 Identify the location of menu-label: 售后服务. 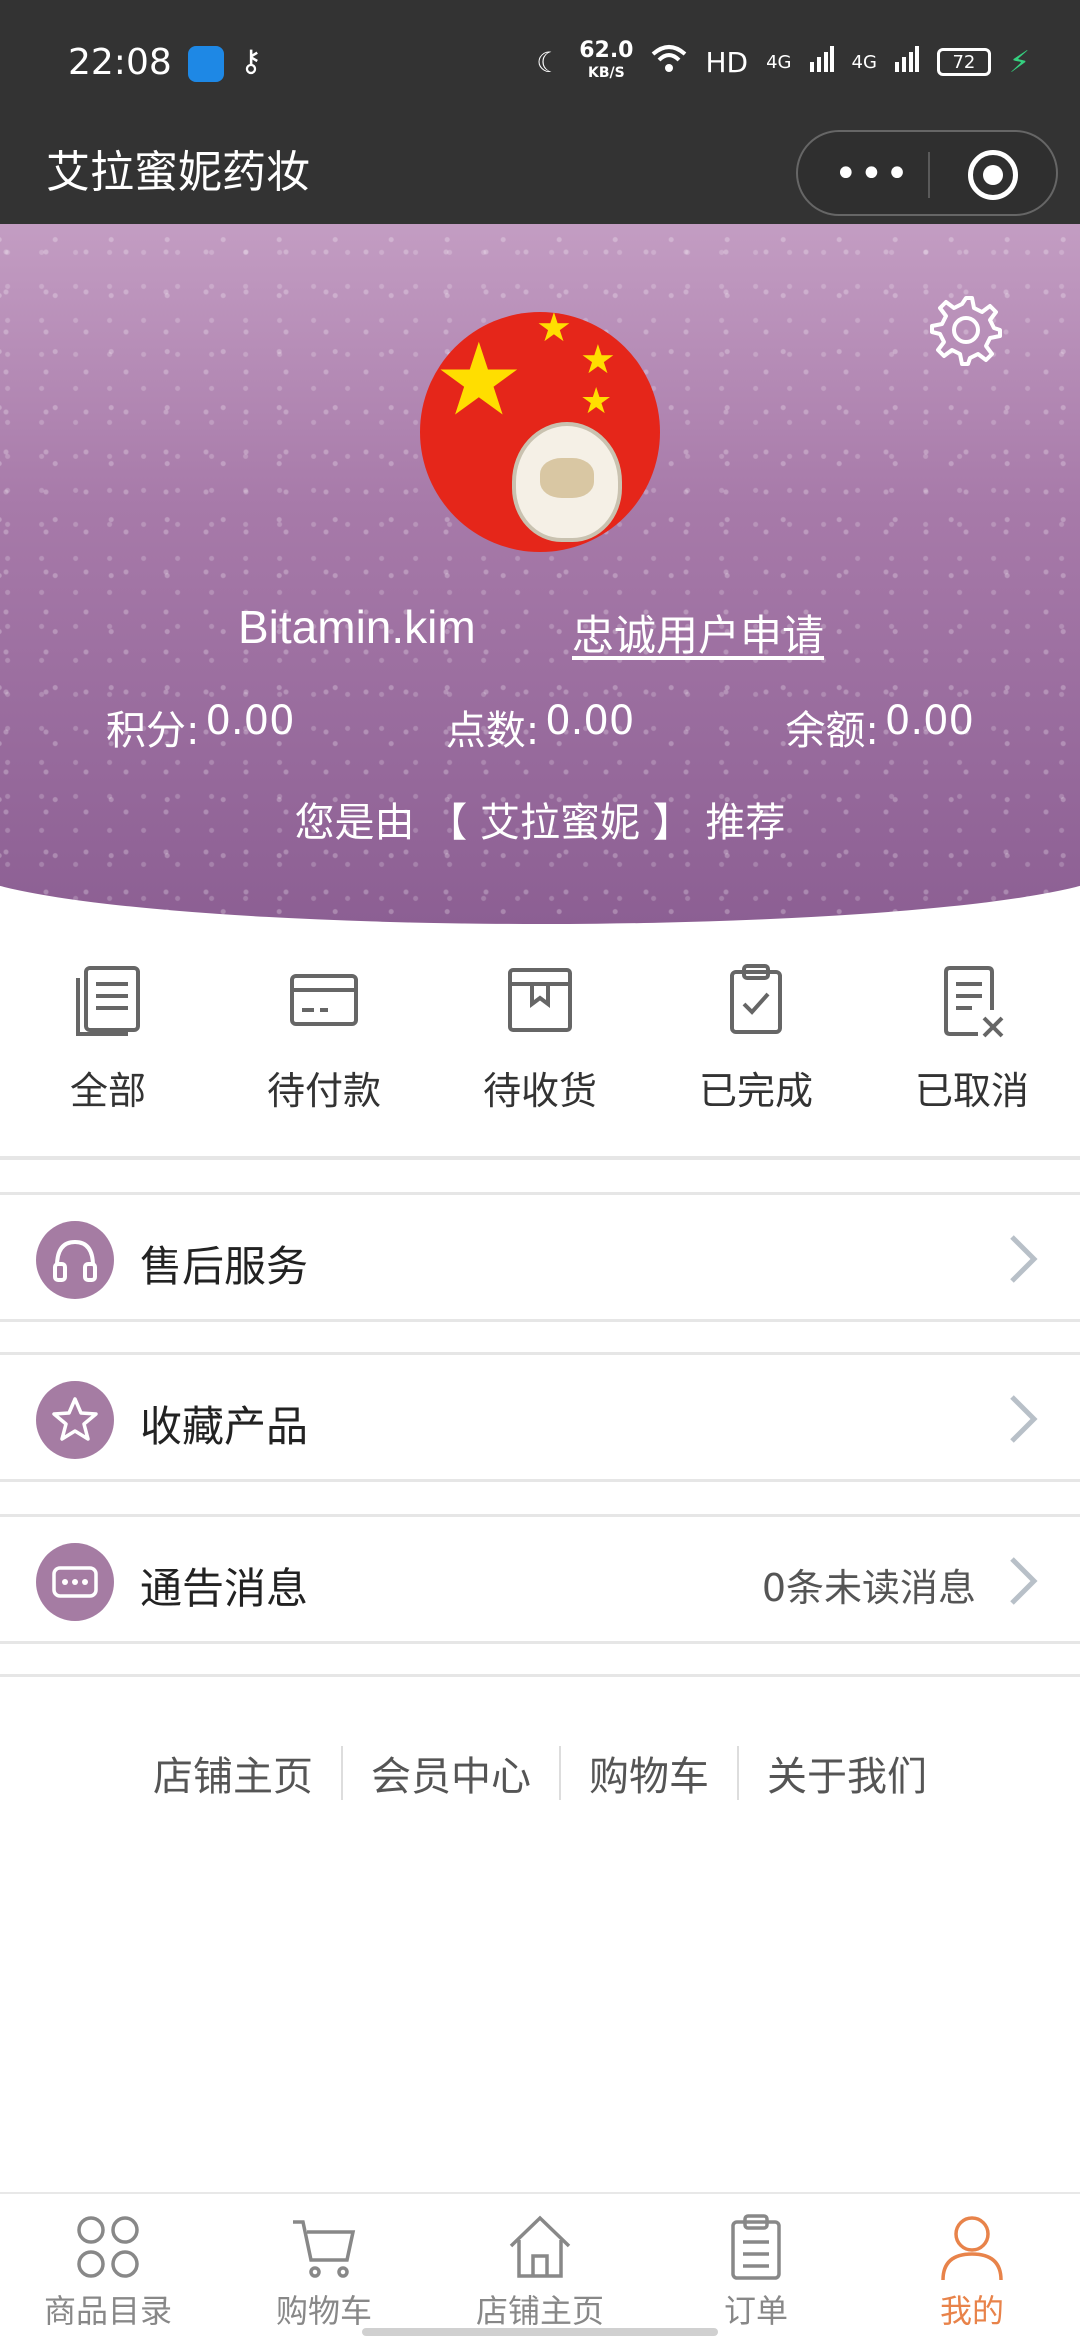
(224, 1266).